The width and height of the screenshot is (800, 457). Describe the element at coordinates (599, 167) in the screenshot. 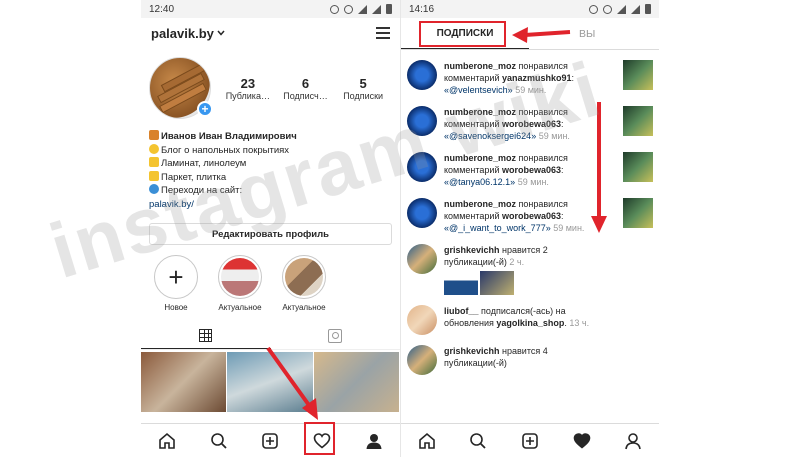

I see `arrow-down-feed` at that location.